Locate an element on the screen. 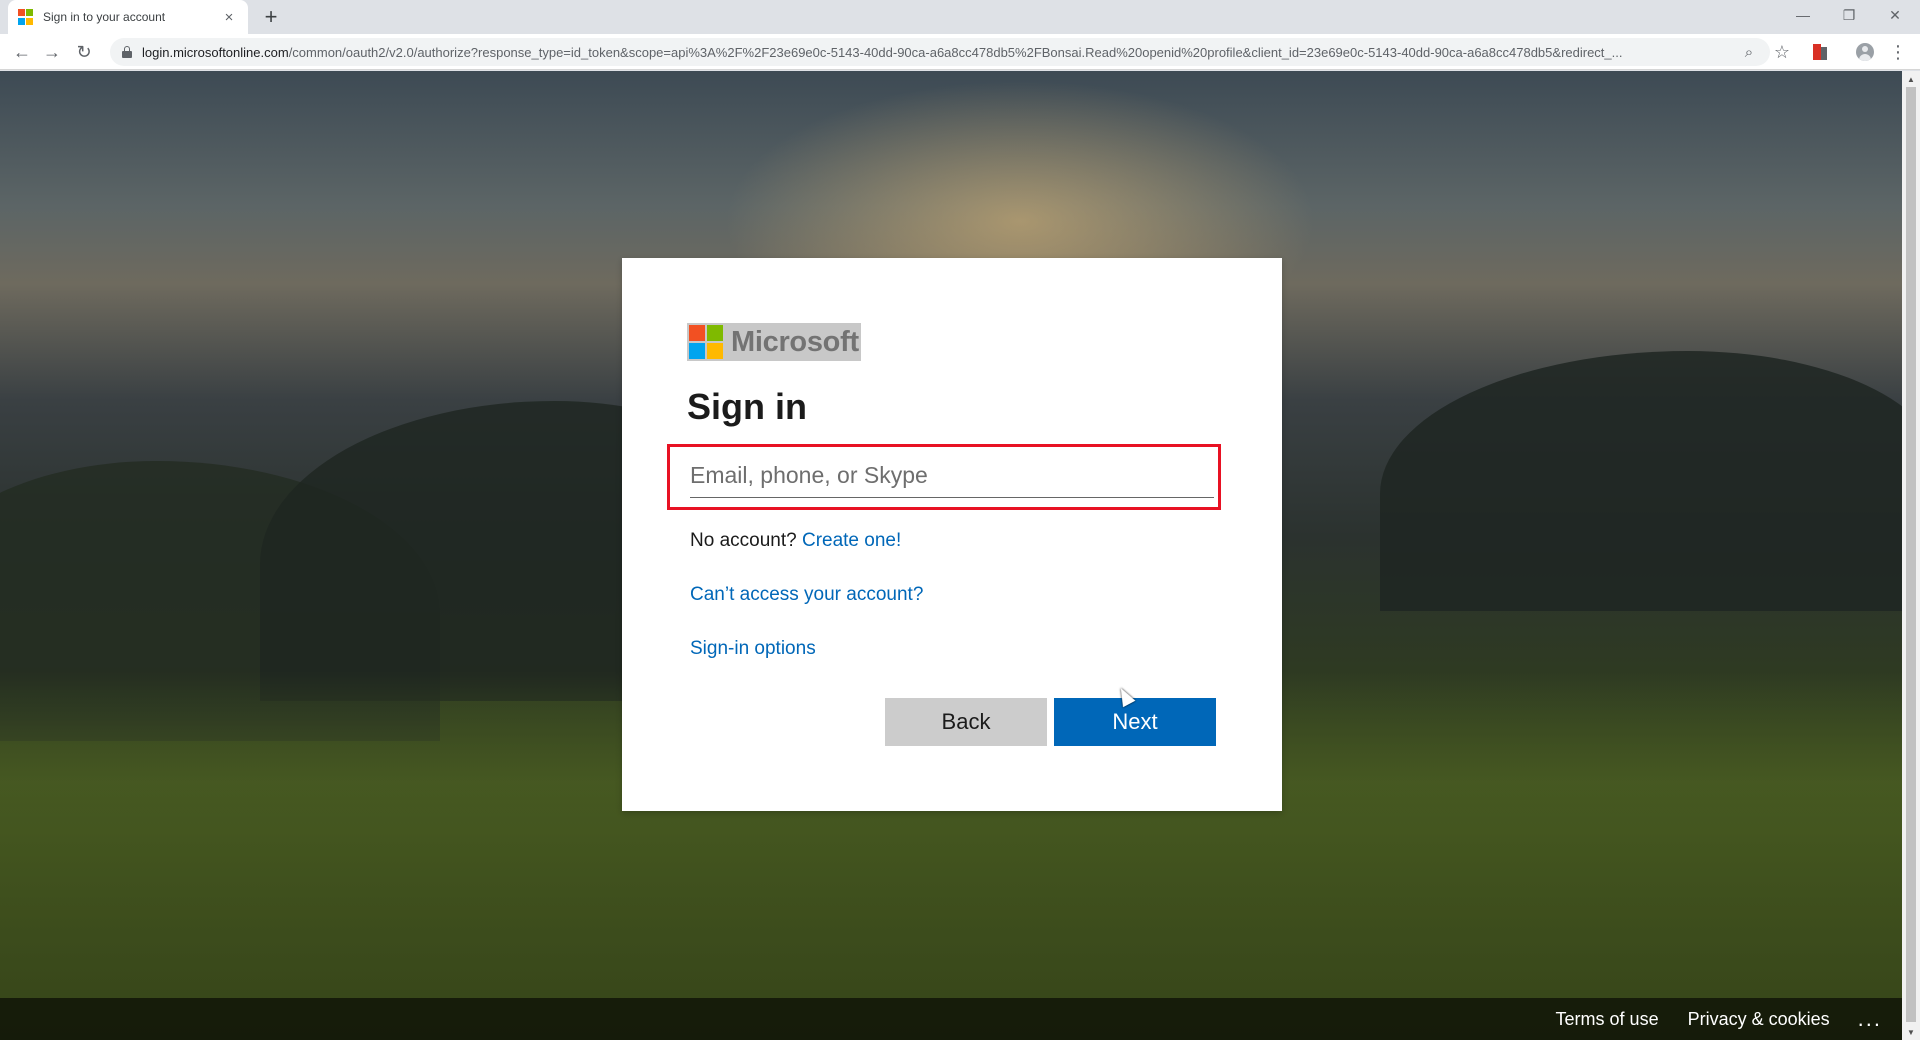  back-button: Back is located at coordinates (966, 722).